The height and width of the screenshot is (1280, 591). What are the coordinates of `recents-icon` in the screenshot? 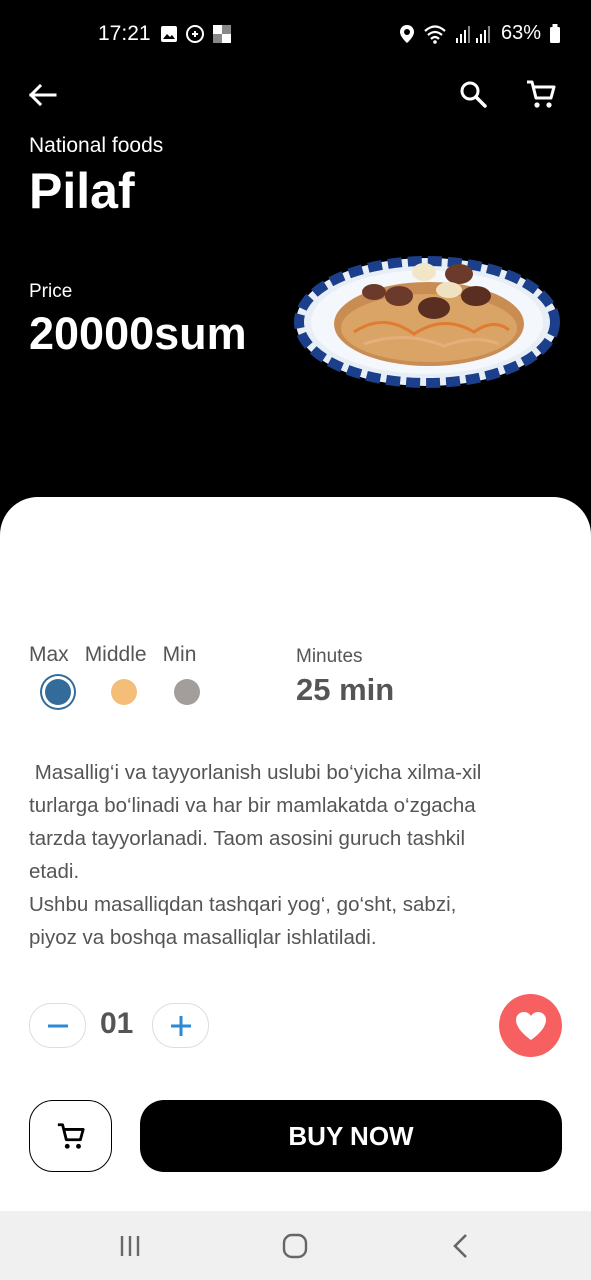 It's located at (130, 1246).